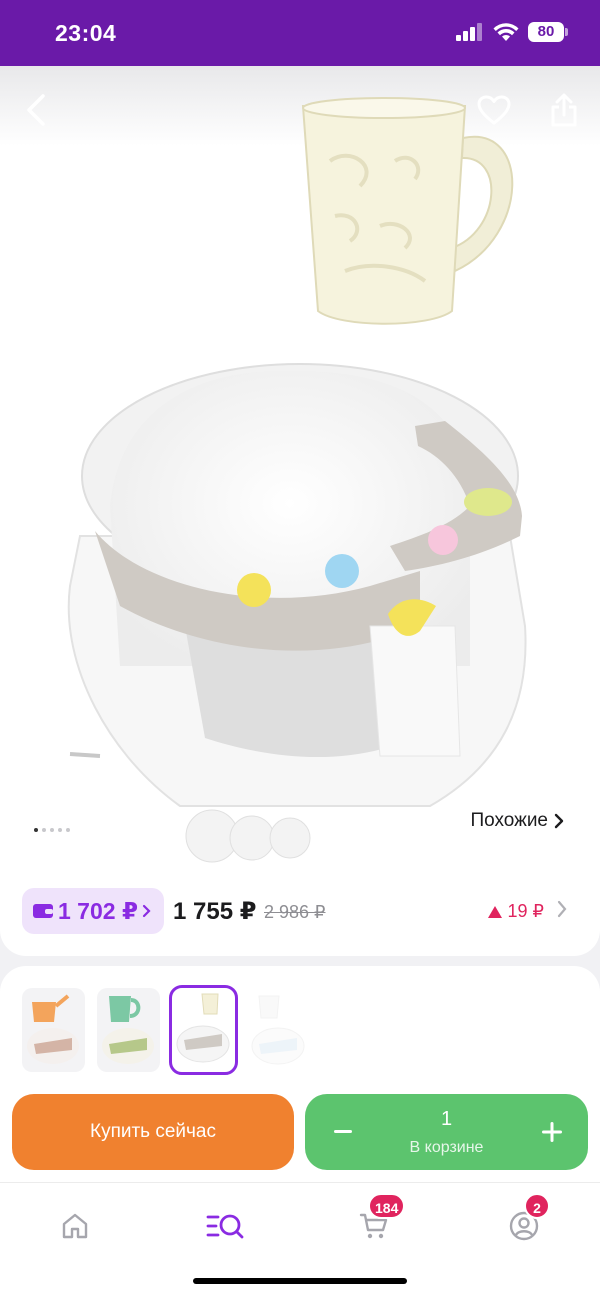 This screenshot has height=1297, width=600. I want to click on wallet-price-badge: 1 702 ₽, so click(93, 911).